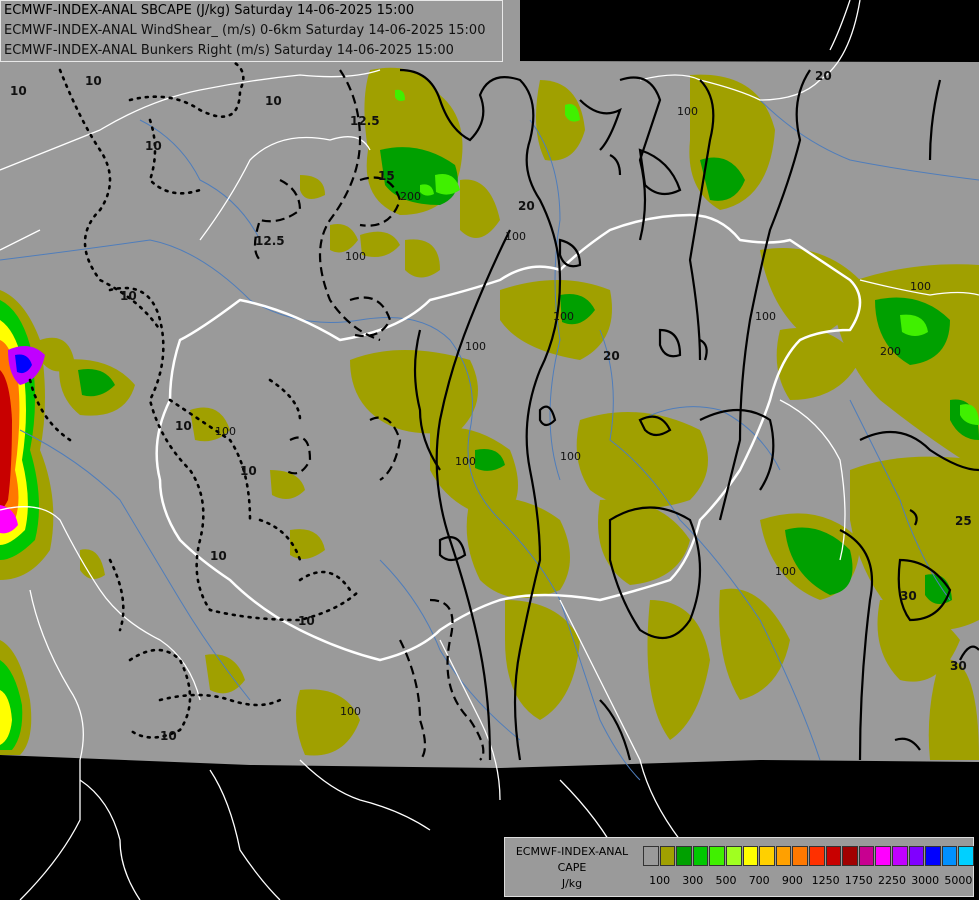  What do you see at coordinates (693, 880) in the screenshot?
I see `legend-tick-label: 300` at bounding box center [693, 880].